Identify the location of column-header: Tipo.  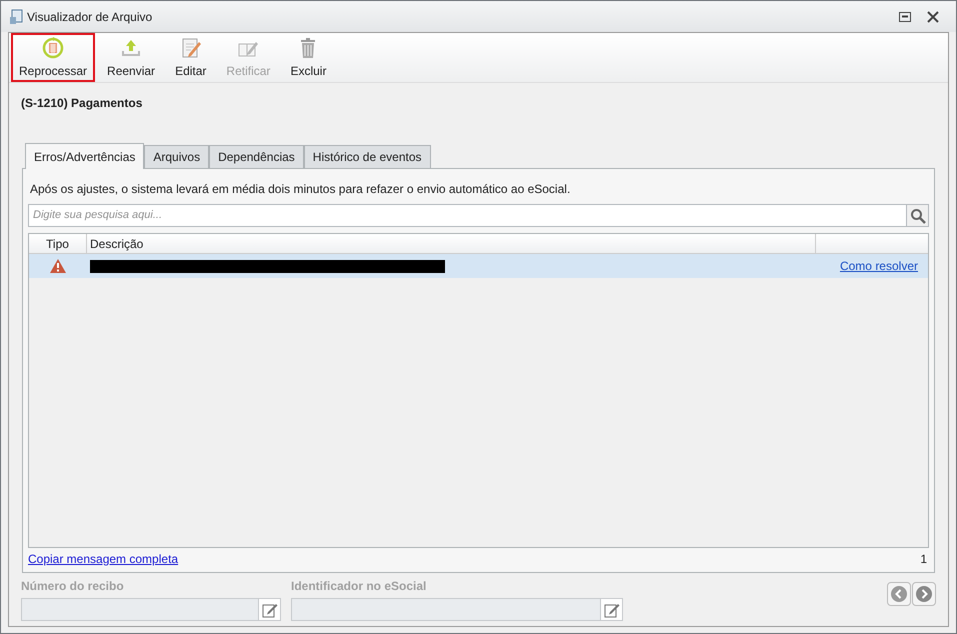
(58, 243).